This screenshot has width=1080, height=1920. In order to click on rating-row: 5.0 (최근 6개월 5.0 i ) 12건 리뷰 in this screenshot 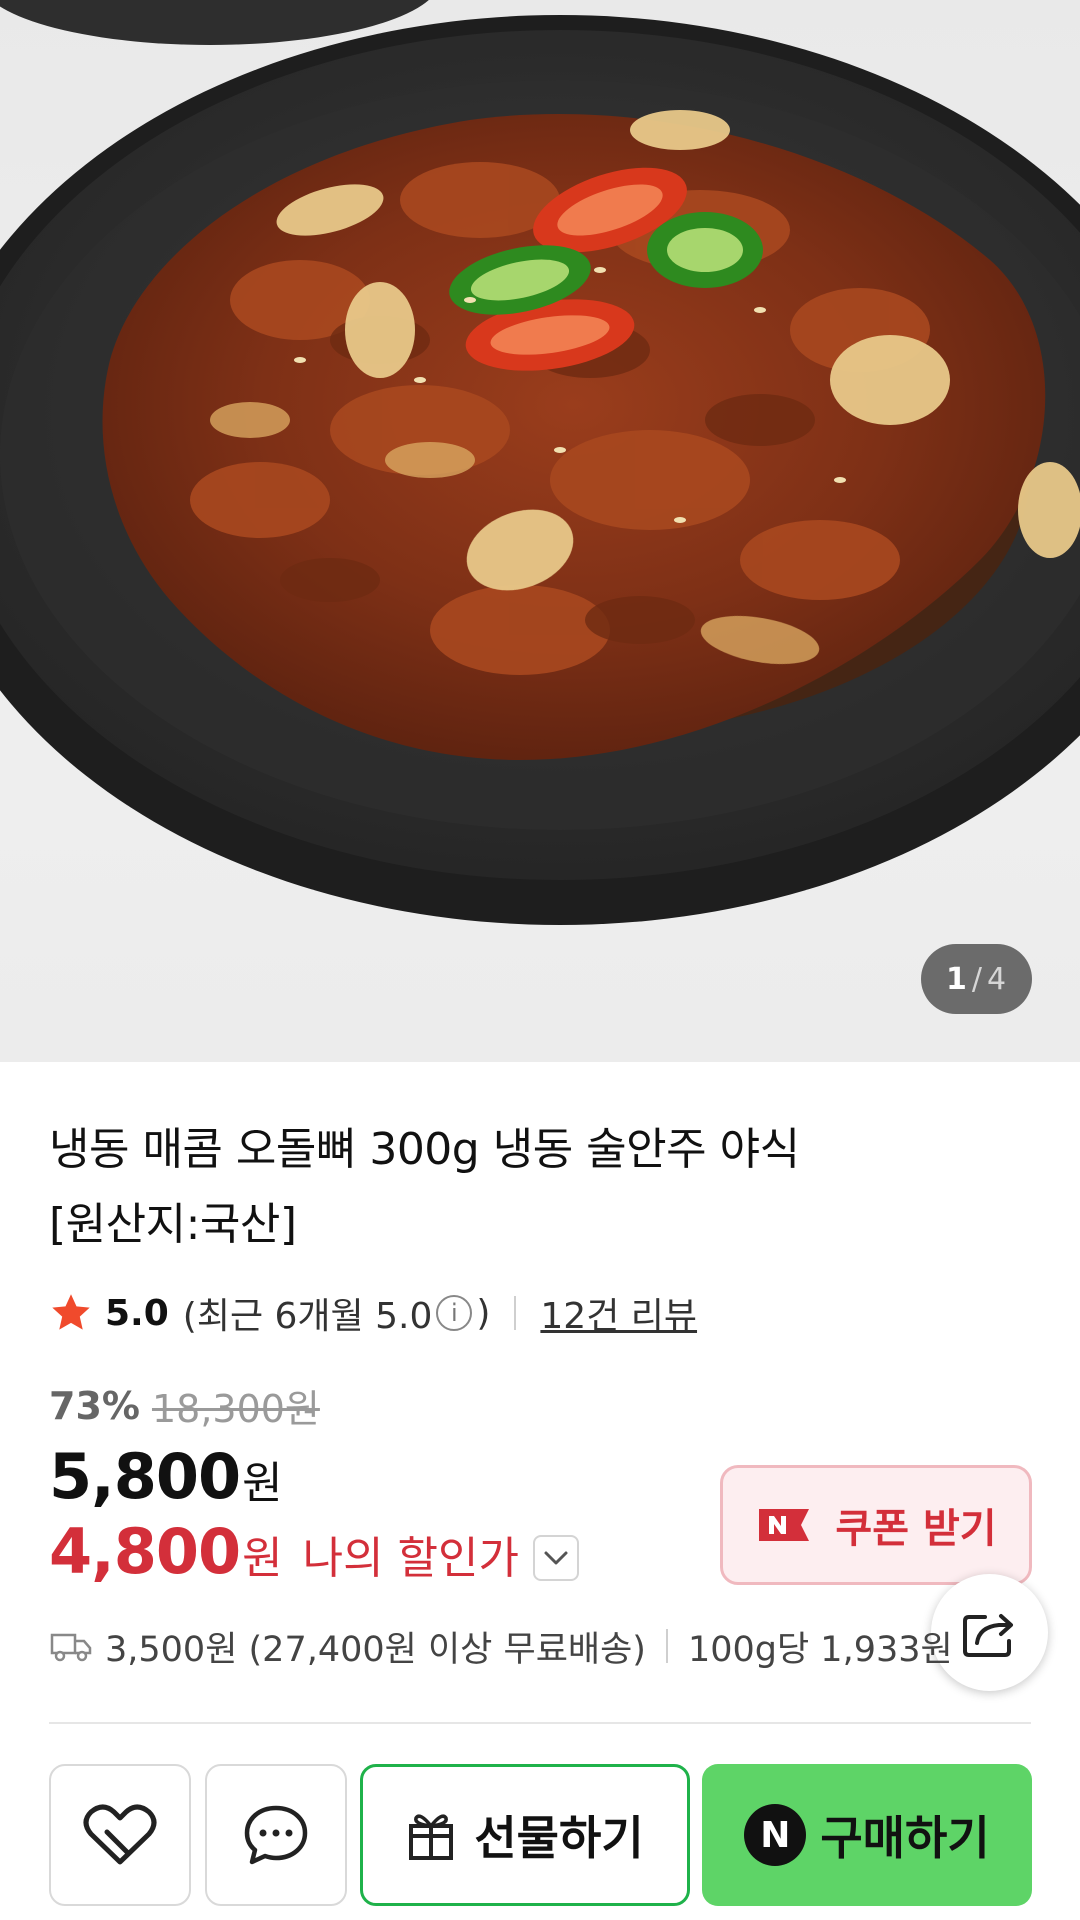, I will do `click(373, 1313)`.